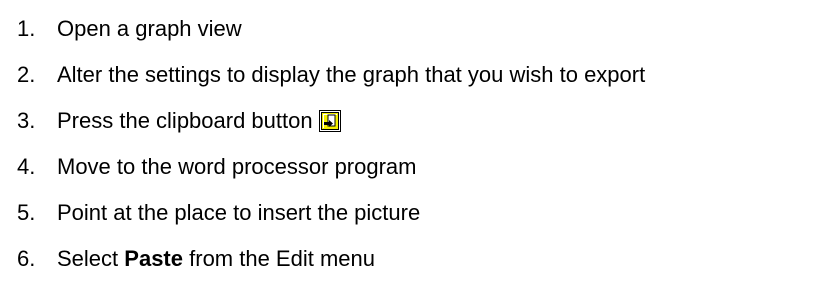 The image size is (838, 293). Describe the element at coordinates (26, 166) in the screenshot. I see `step-number: 4.` at that location.